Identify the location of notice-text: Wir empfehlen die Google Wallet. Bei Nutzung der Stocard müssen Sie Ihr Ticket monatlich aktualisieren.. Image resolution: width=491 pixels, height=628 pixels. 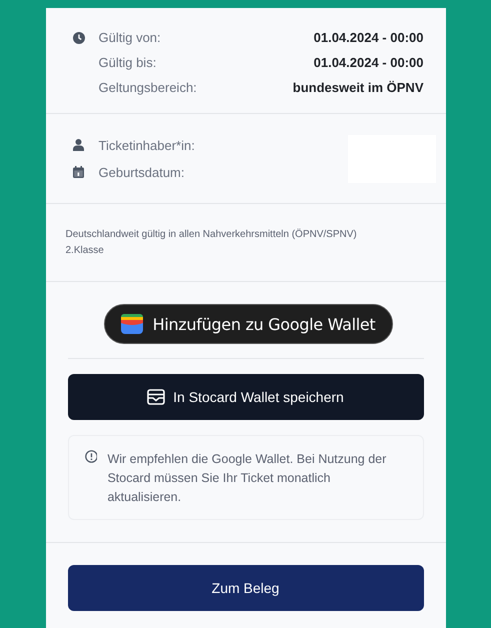
(247, 478).